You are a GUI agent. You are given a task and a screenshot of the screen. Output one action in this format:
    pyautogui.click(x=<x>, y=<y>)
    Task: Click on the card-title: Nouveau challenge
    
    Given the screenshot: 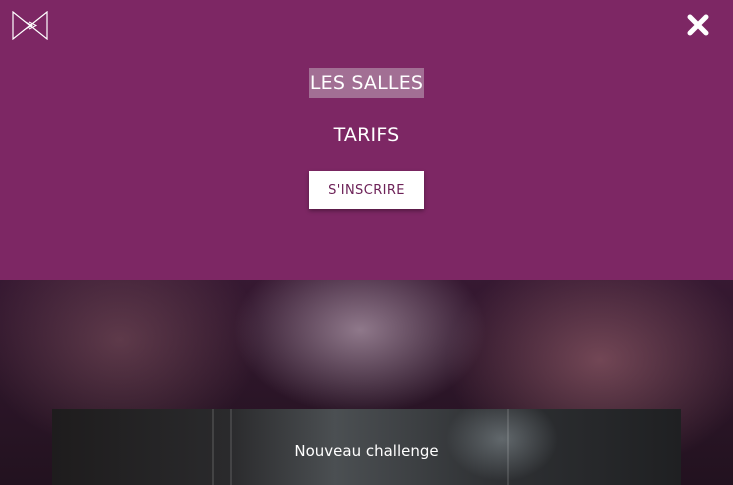 What is the action you would take?
    pyautogui.click(x=366, y=451)
    